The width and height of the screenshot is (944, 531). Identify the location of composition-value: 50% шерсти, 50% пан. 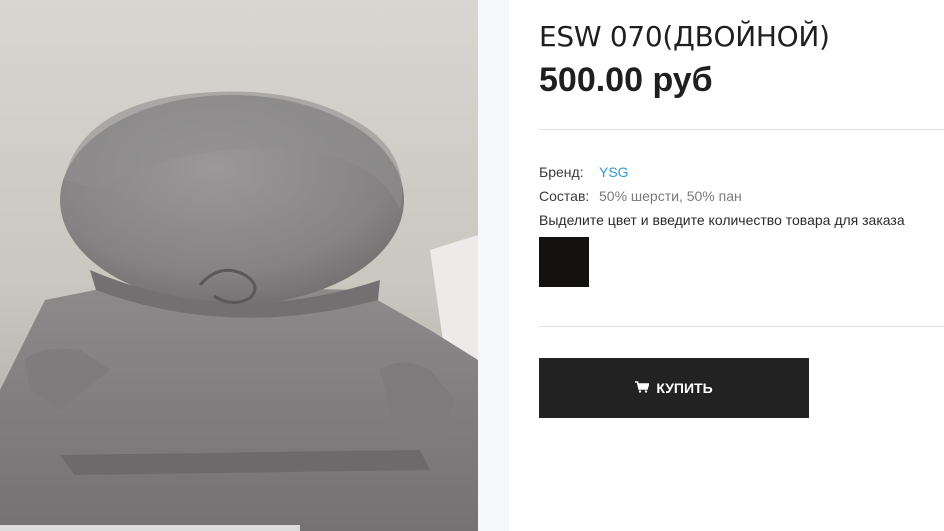
(670, 196).